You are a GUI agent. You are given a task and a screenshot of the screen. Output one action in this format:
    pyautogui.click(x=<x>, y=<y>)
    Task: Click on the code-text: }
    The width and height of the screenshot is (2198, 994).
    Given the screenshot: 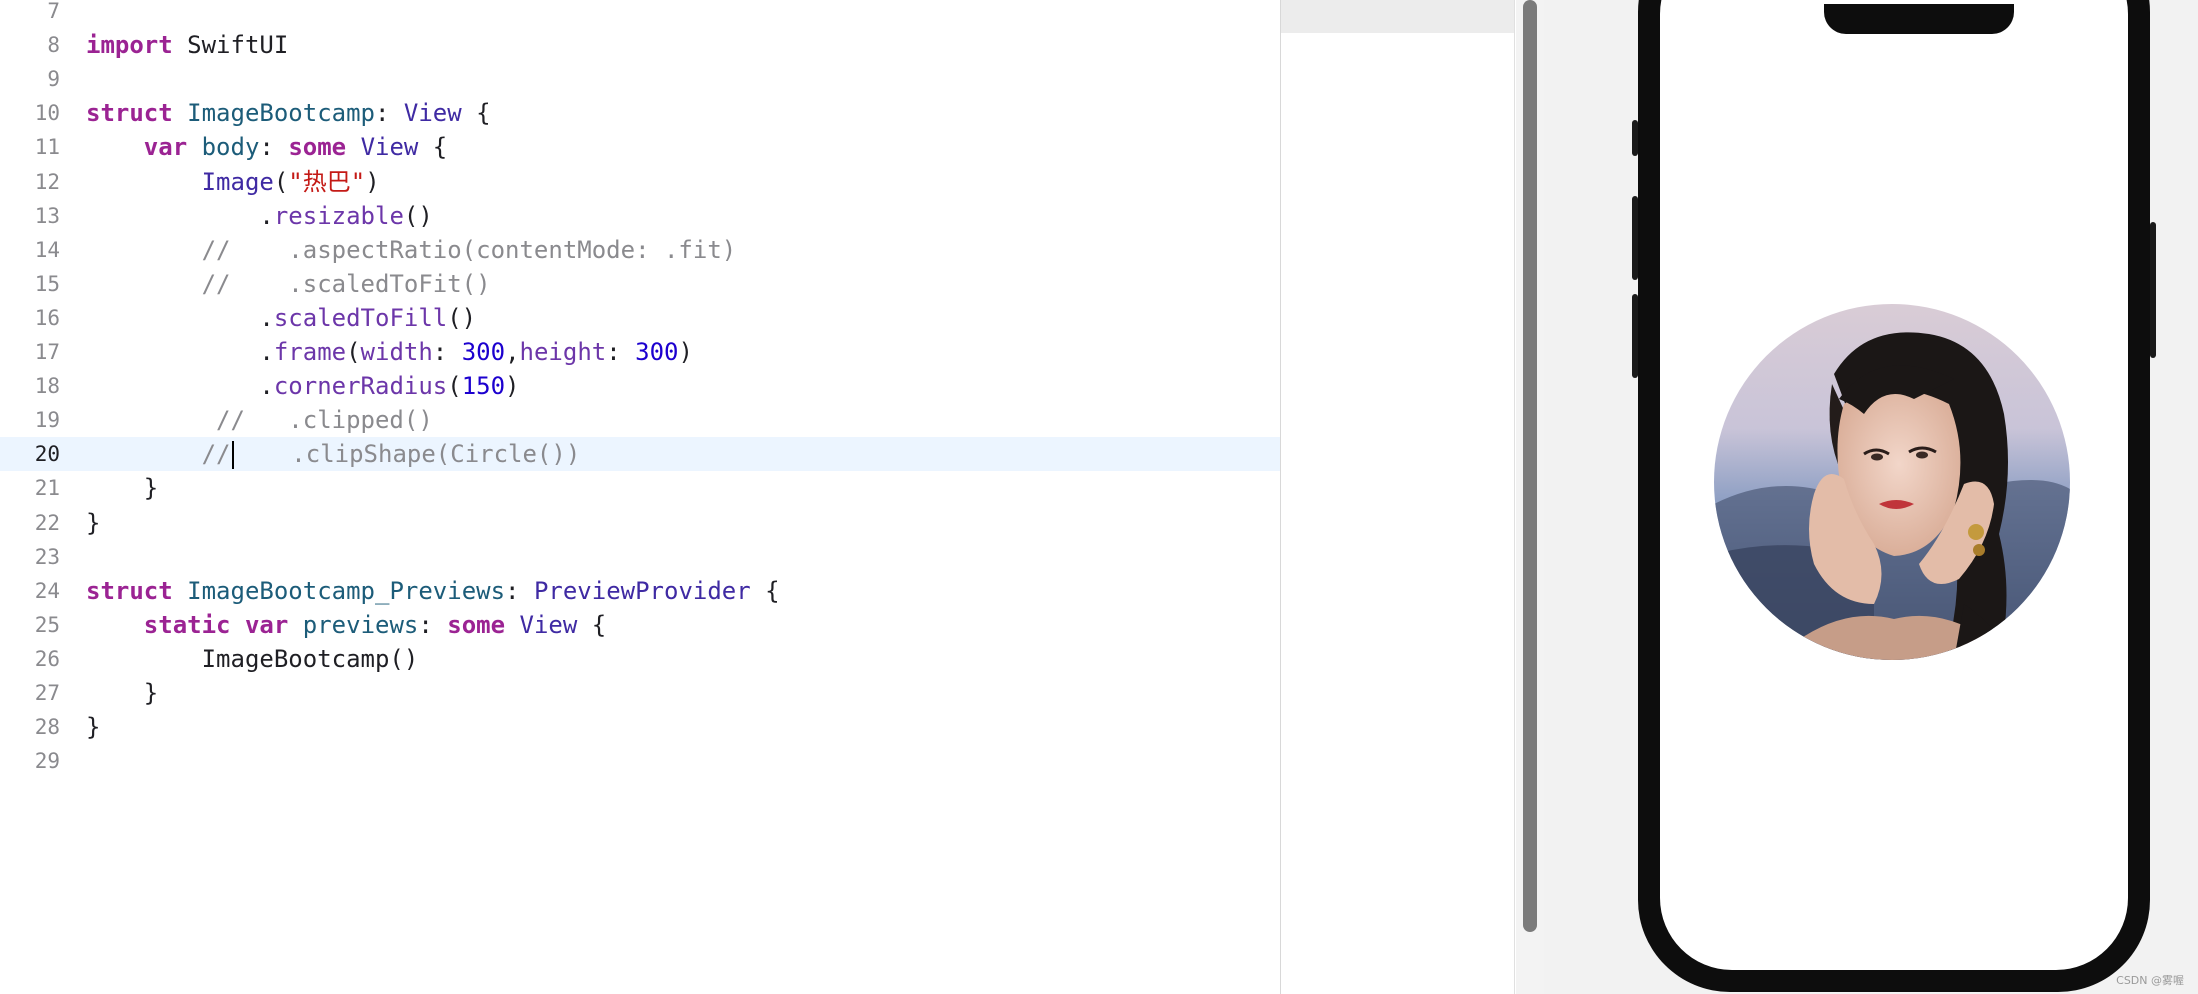 What is the action you would take?
    pyautogui.click(x=122, y=693)
    